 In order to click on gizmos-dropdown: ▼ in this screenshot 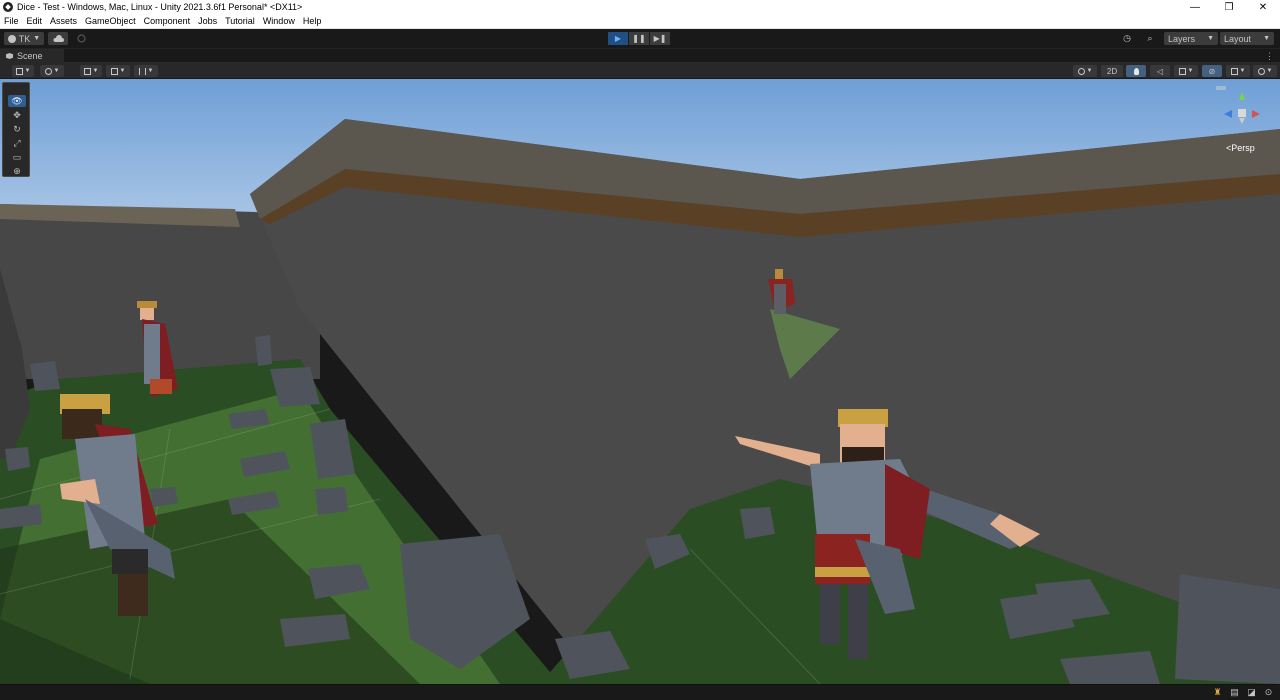, I will do `click(1265, 71)`.